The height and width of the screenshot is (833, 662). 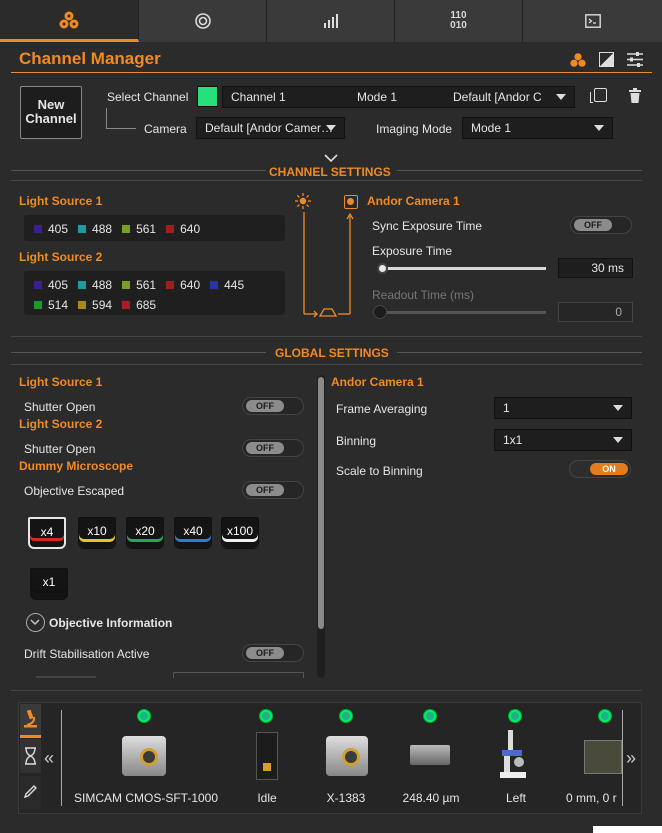 I want to click on objective-info-label: Objective Information, so click(x=110, y=623).